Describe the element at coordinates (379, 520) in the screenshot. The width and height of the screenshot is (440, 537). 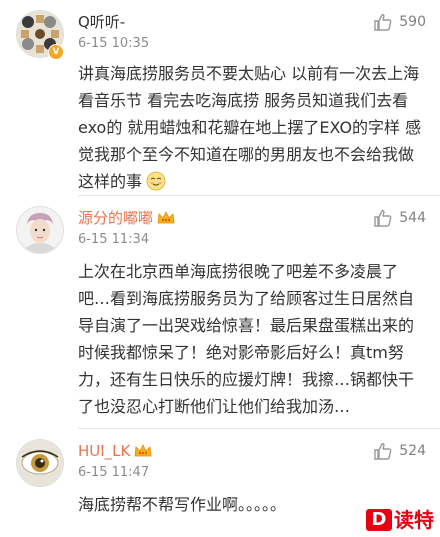
I see `watermark-logo: D` at that location.